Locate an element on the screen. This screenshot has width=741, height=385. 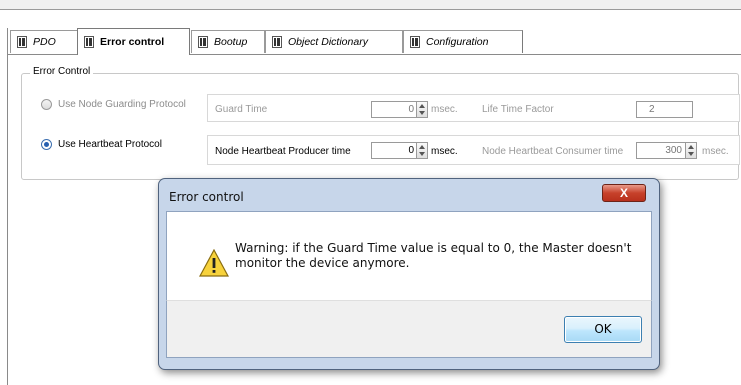
consumer-time-unit: msec. is located at coordinates (715, 151).